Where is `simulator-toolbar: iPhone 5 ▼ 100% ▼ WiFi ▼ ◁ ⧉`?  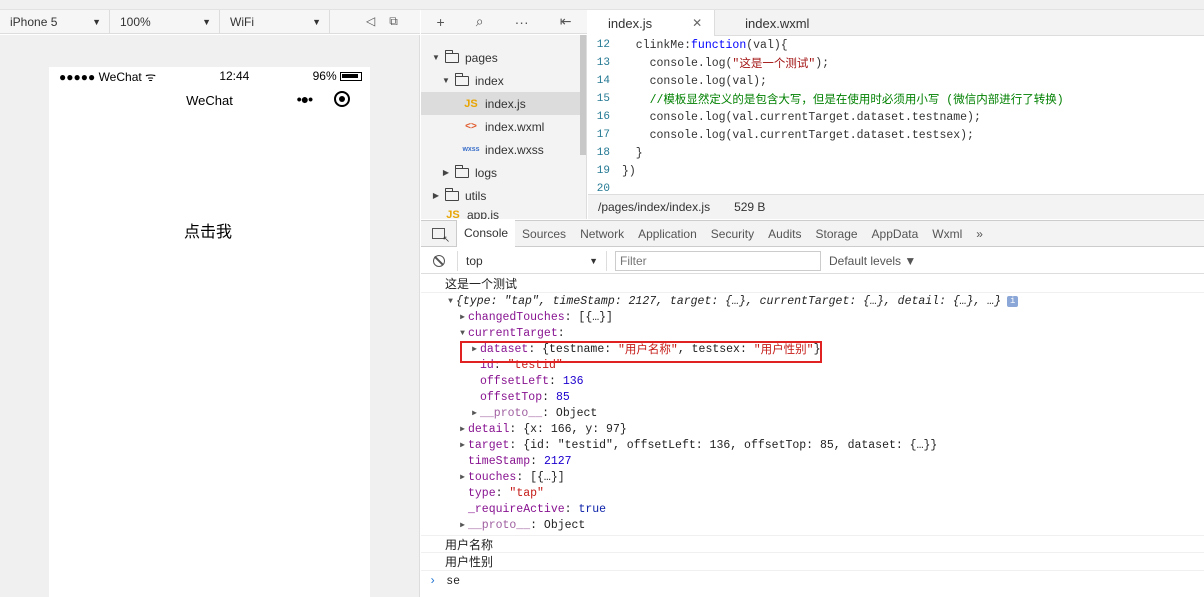 simulator-toolbar: iPhone 5 ▼ 100% ▼ WiFi ▼ ◁ ⧉ is located at coordinates (210, 21).